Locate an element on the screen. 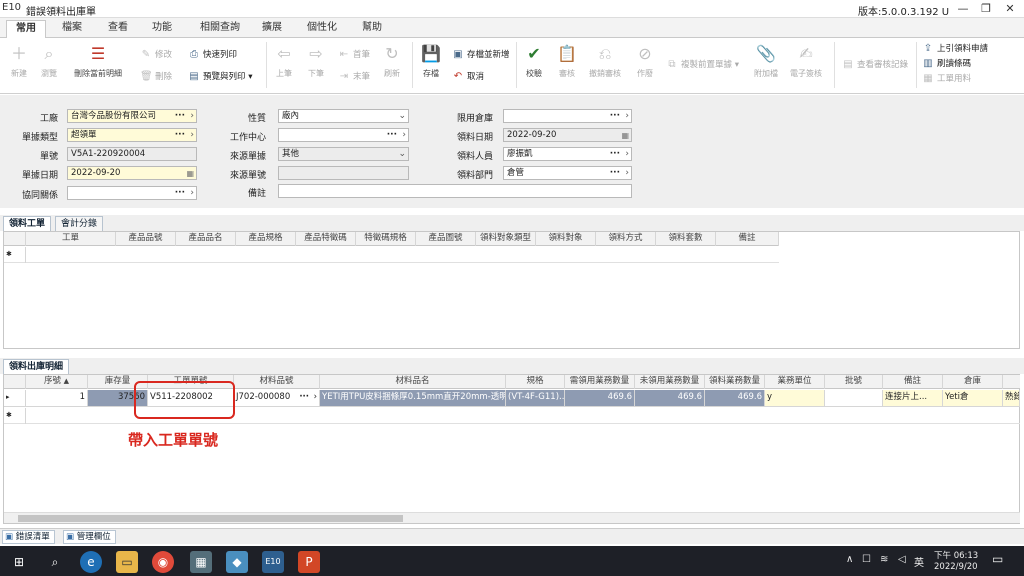  col-header: 產品圖號 is located at coordinates (446, 239).